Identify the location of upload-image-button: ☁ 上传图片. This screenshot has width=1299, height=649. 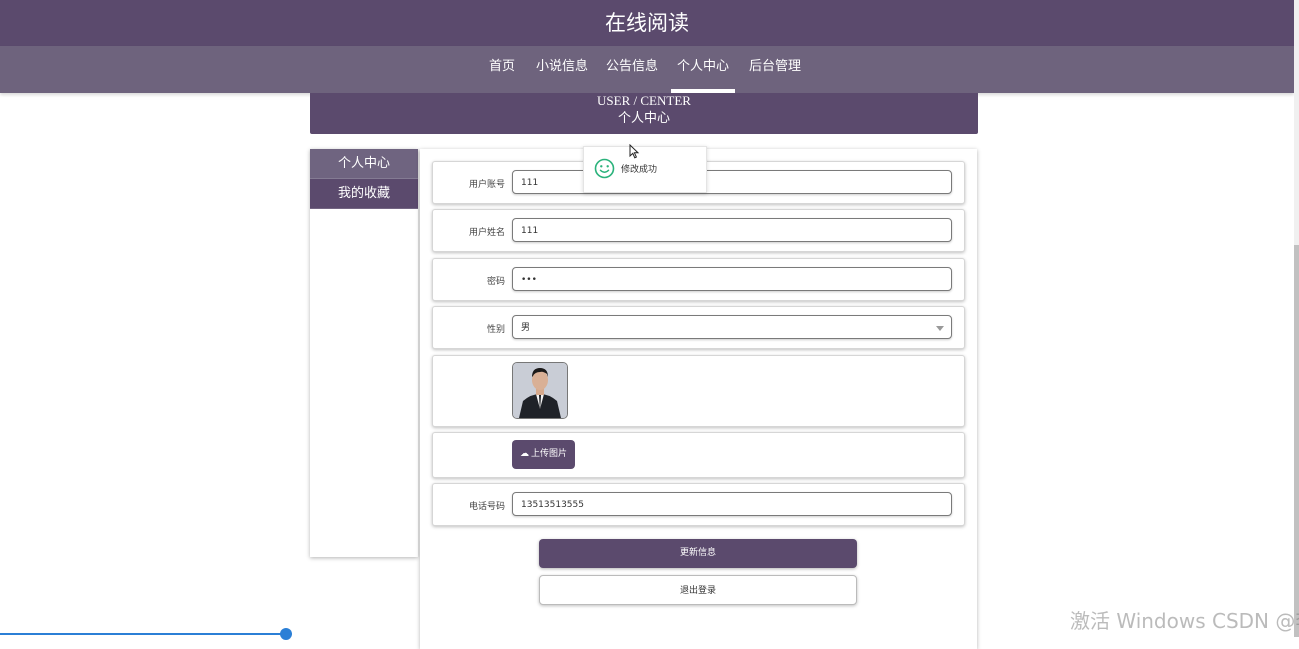
(543, 454).